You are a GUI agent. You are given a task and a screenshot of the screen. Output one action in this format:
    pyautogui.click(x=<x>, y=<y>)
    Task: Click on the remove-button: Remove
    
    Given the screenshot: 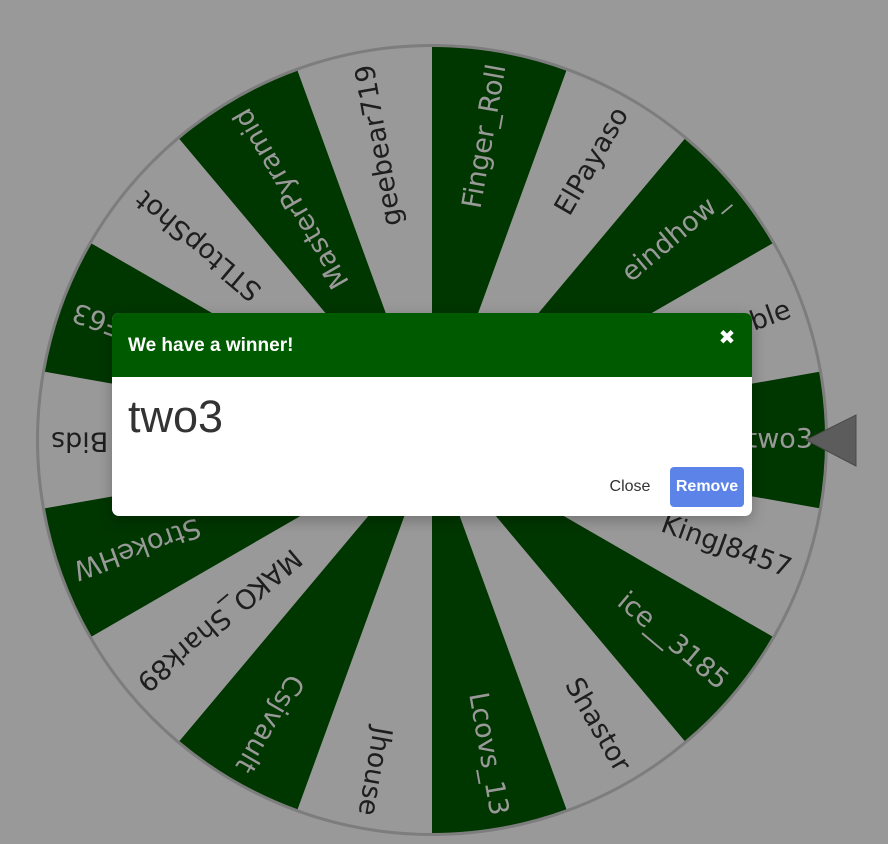 What is the action you would take?
    pyautogui.click(x=707, y=487)
    